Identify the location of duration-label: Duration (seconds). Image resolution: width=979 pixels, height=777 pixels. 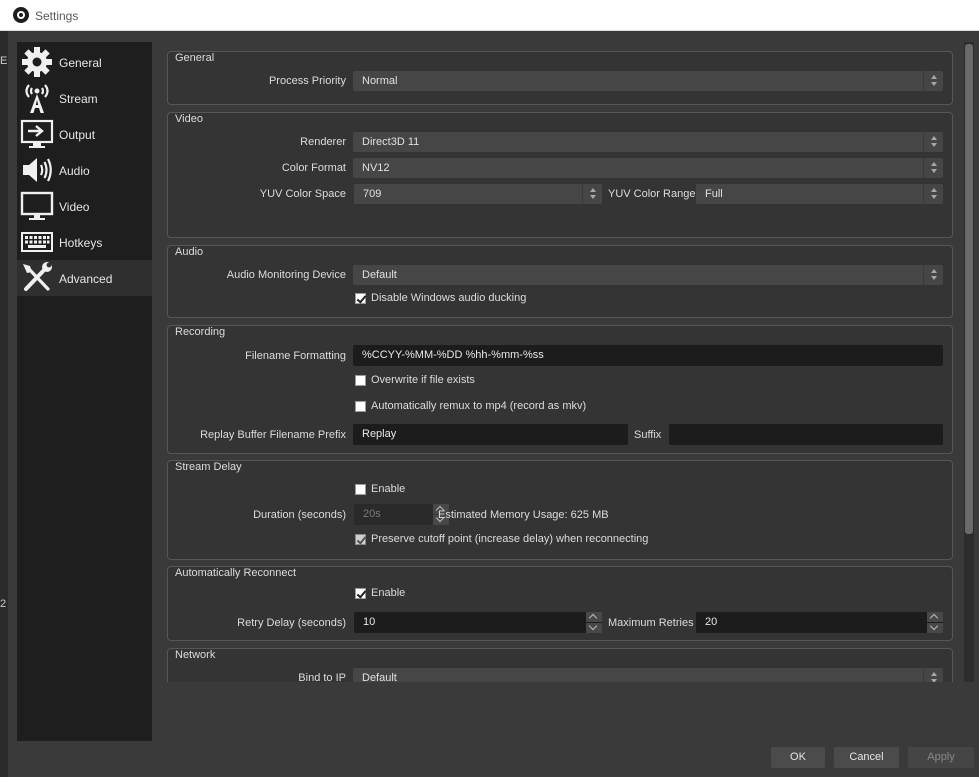
(299, 515).